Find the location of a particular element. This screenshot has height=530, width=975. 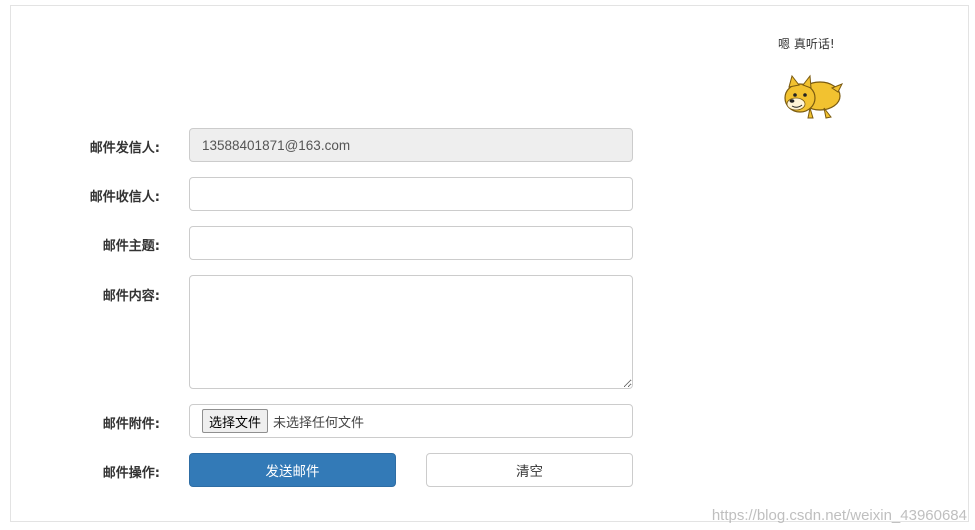

recipient-label: 邮件收信人: is located at coordinates (124, 197).